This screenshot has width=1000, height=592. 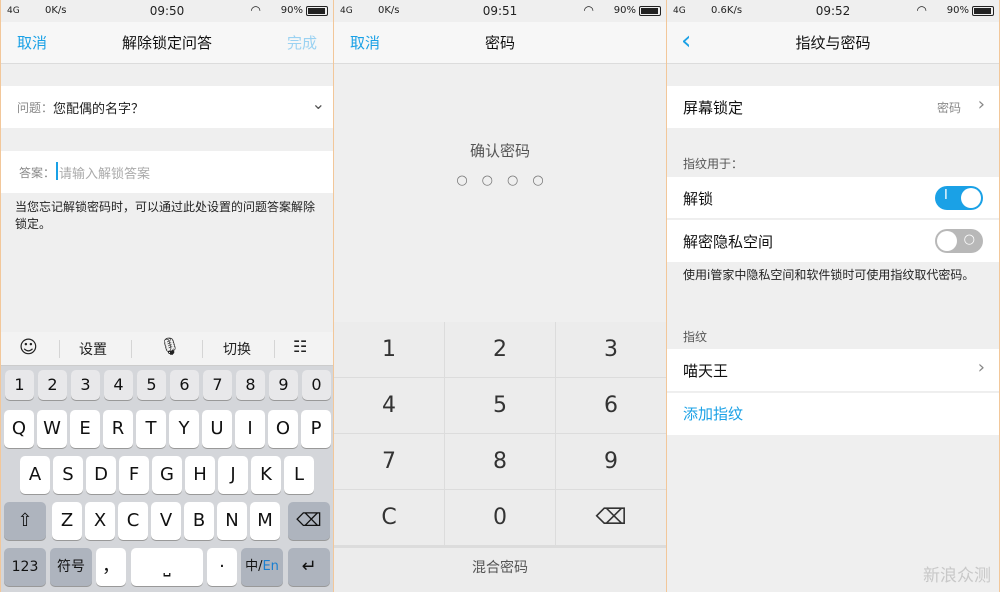 I want to click on passcode-dots: ○○○○, so click(x=507, y=180).